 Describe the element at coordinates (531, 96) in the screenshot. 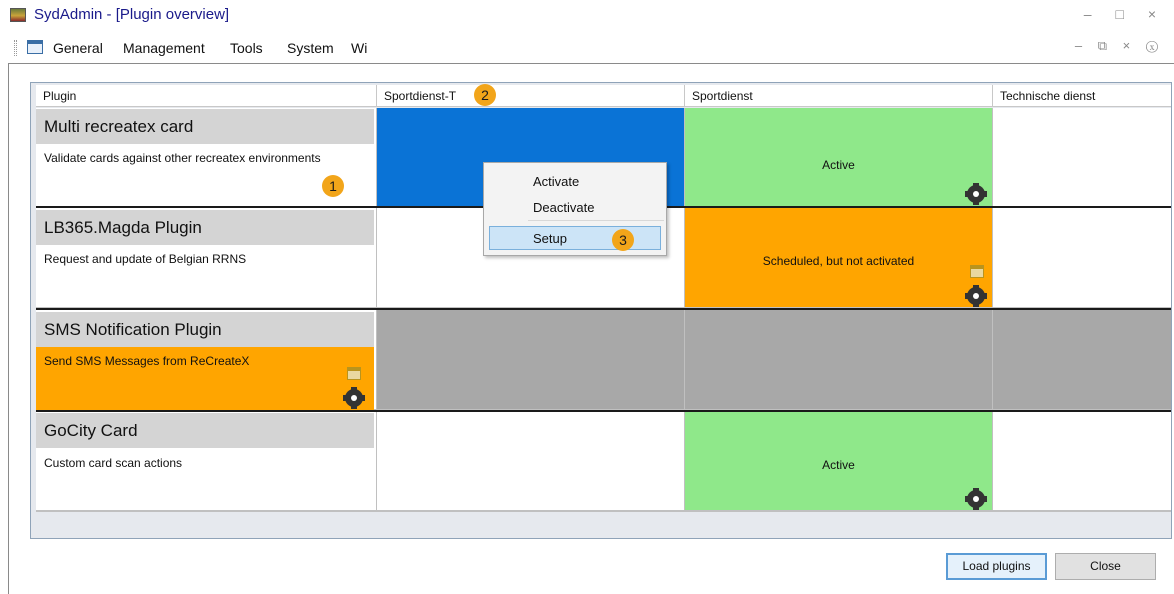

I see `column-header-sportdienst-t: Sportdienst-T` at that location.